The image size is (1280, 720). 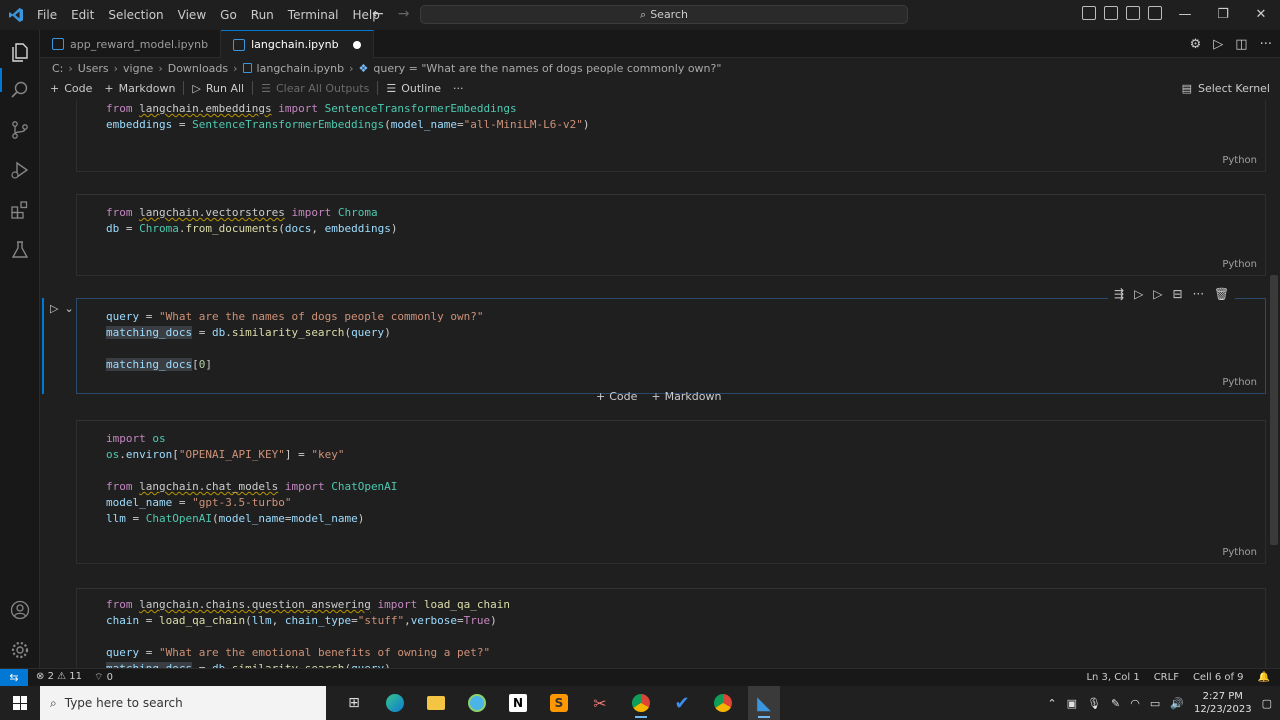 What do you see at coordinates (616, 396) in the screenshot?
I see `insert-code-cell-button: + Code` at bounding box center [616, 396].